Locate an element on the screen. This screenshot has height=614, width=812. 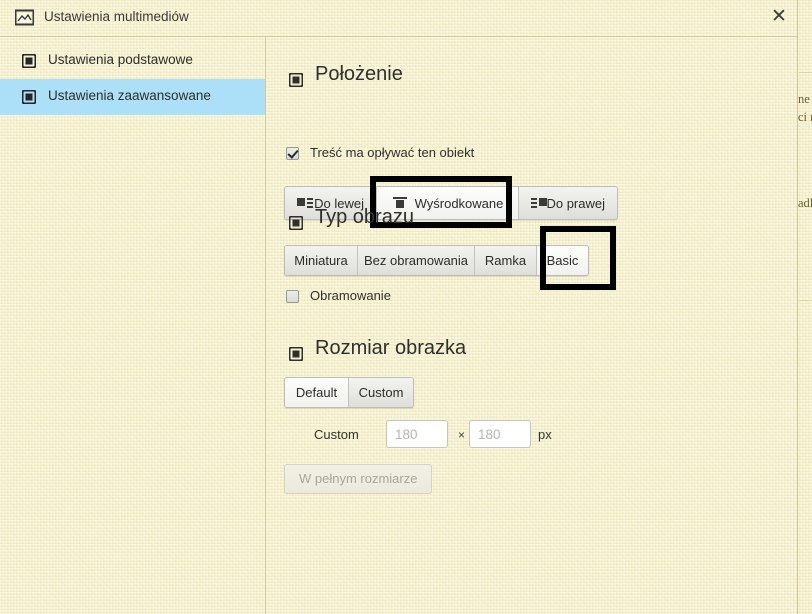
align-right-icon is located at coordinates (539, 203).